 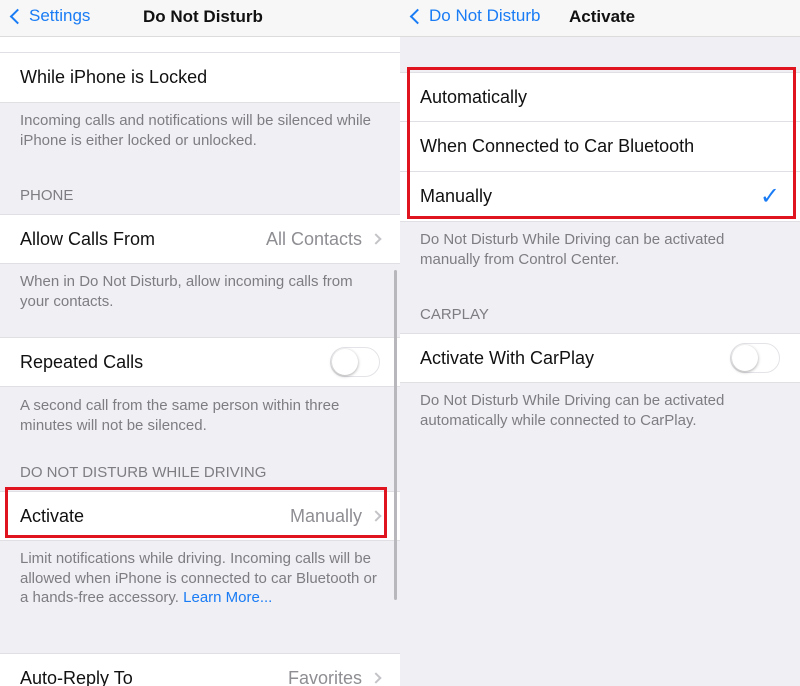 What do you see at coordinates (454, 314) in the screenshot?
I see `carplay-header: CARPLAY` at bounding box center [454, 314].